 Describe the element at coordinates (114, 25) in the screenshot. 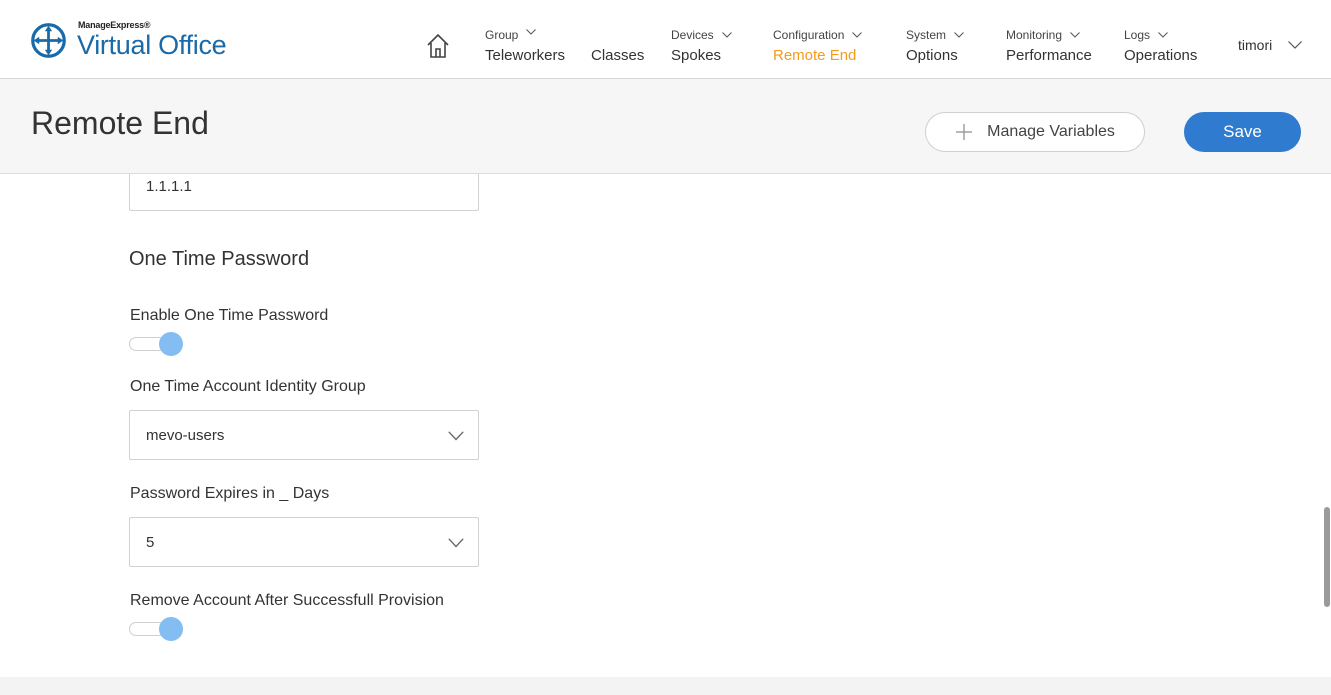

I see `logo-small-text: ManageExpress®` at that location.